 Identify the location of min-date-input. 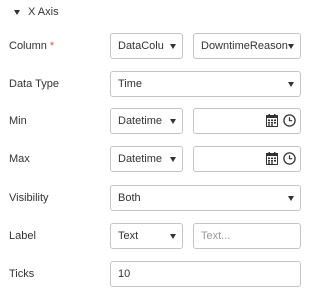
(247, 121).